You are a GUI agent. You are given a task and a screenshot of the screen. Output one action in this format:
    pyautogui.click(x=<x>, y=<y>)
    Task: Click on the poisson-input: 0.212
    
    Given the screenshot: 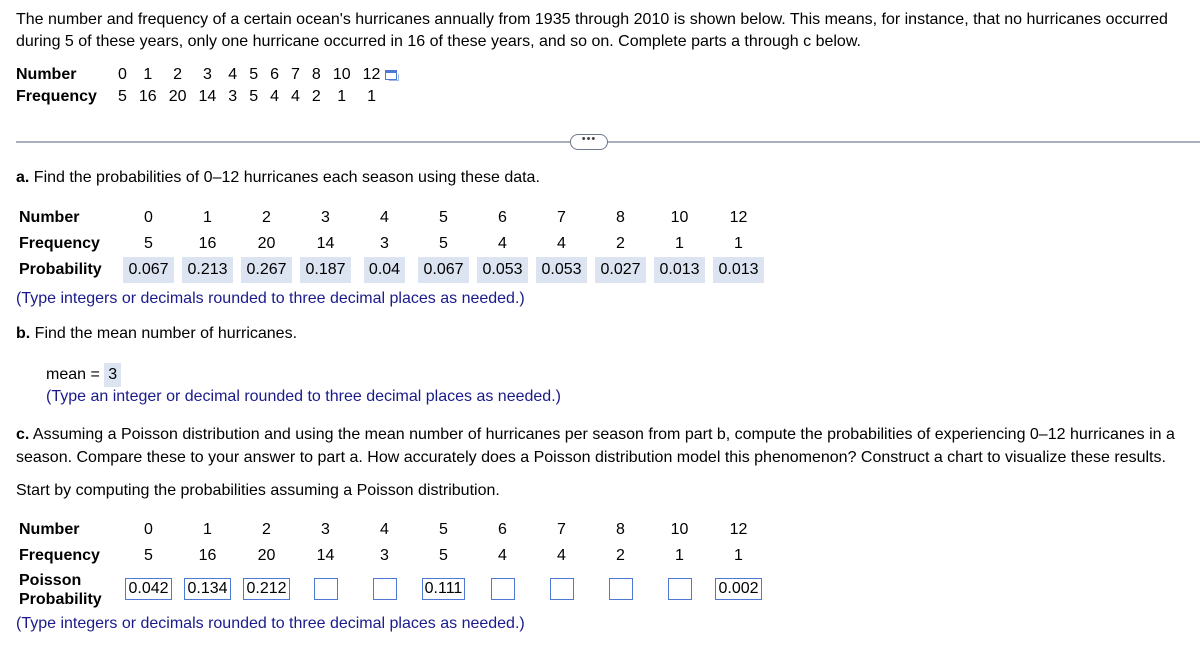 What is the action you would take?
    pyautogui.click(x=266, y=589)
    